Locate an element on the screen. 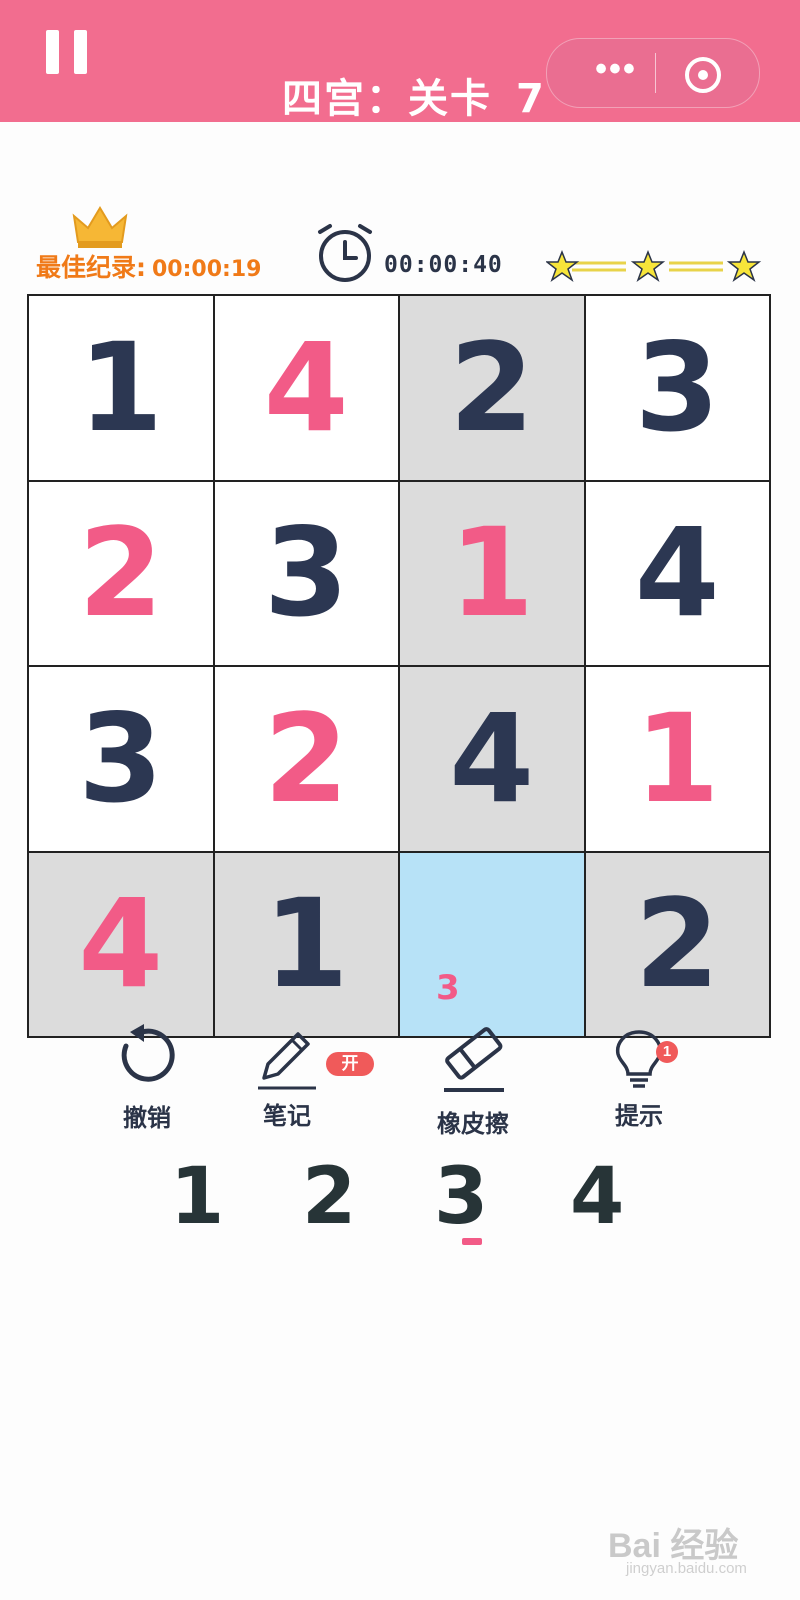 The height and width of the screenshot is (1600, 800). star-rating is located at coordinates (654, 266).